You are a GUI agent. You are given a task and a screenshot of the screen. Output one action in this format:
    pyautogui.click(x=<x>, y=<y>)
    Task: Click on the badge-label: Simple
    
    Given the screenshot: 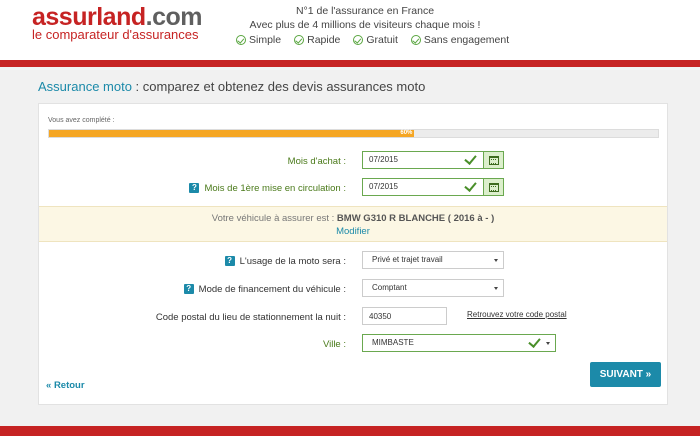 What is the action you would take?
    pyautogui.click(x=265, y=40)
    